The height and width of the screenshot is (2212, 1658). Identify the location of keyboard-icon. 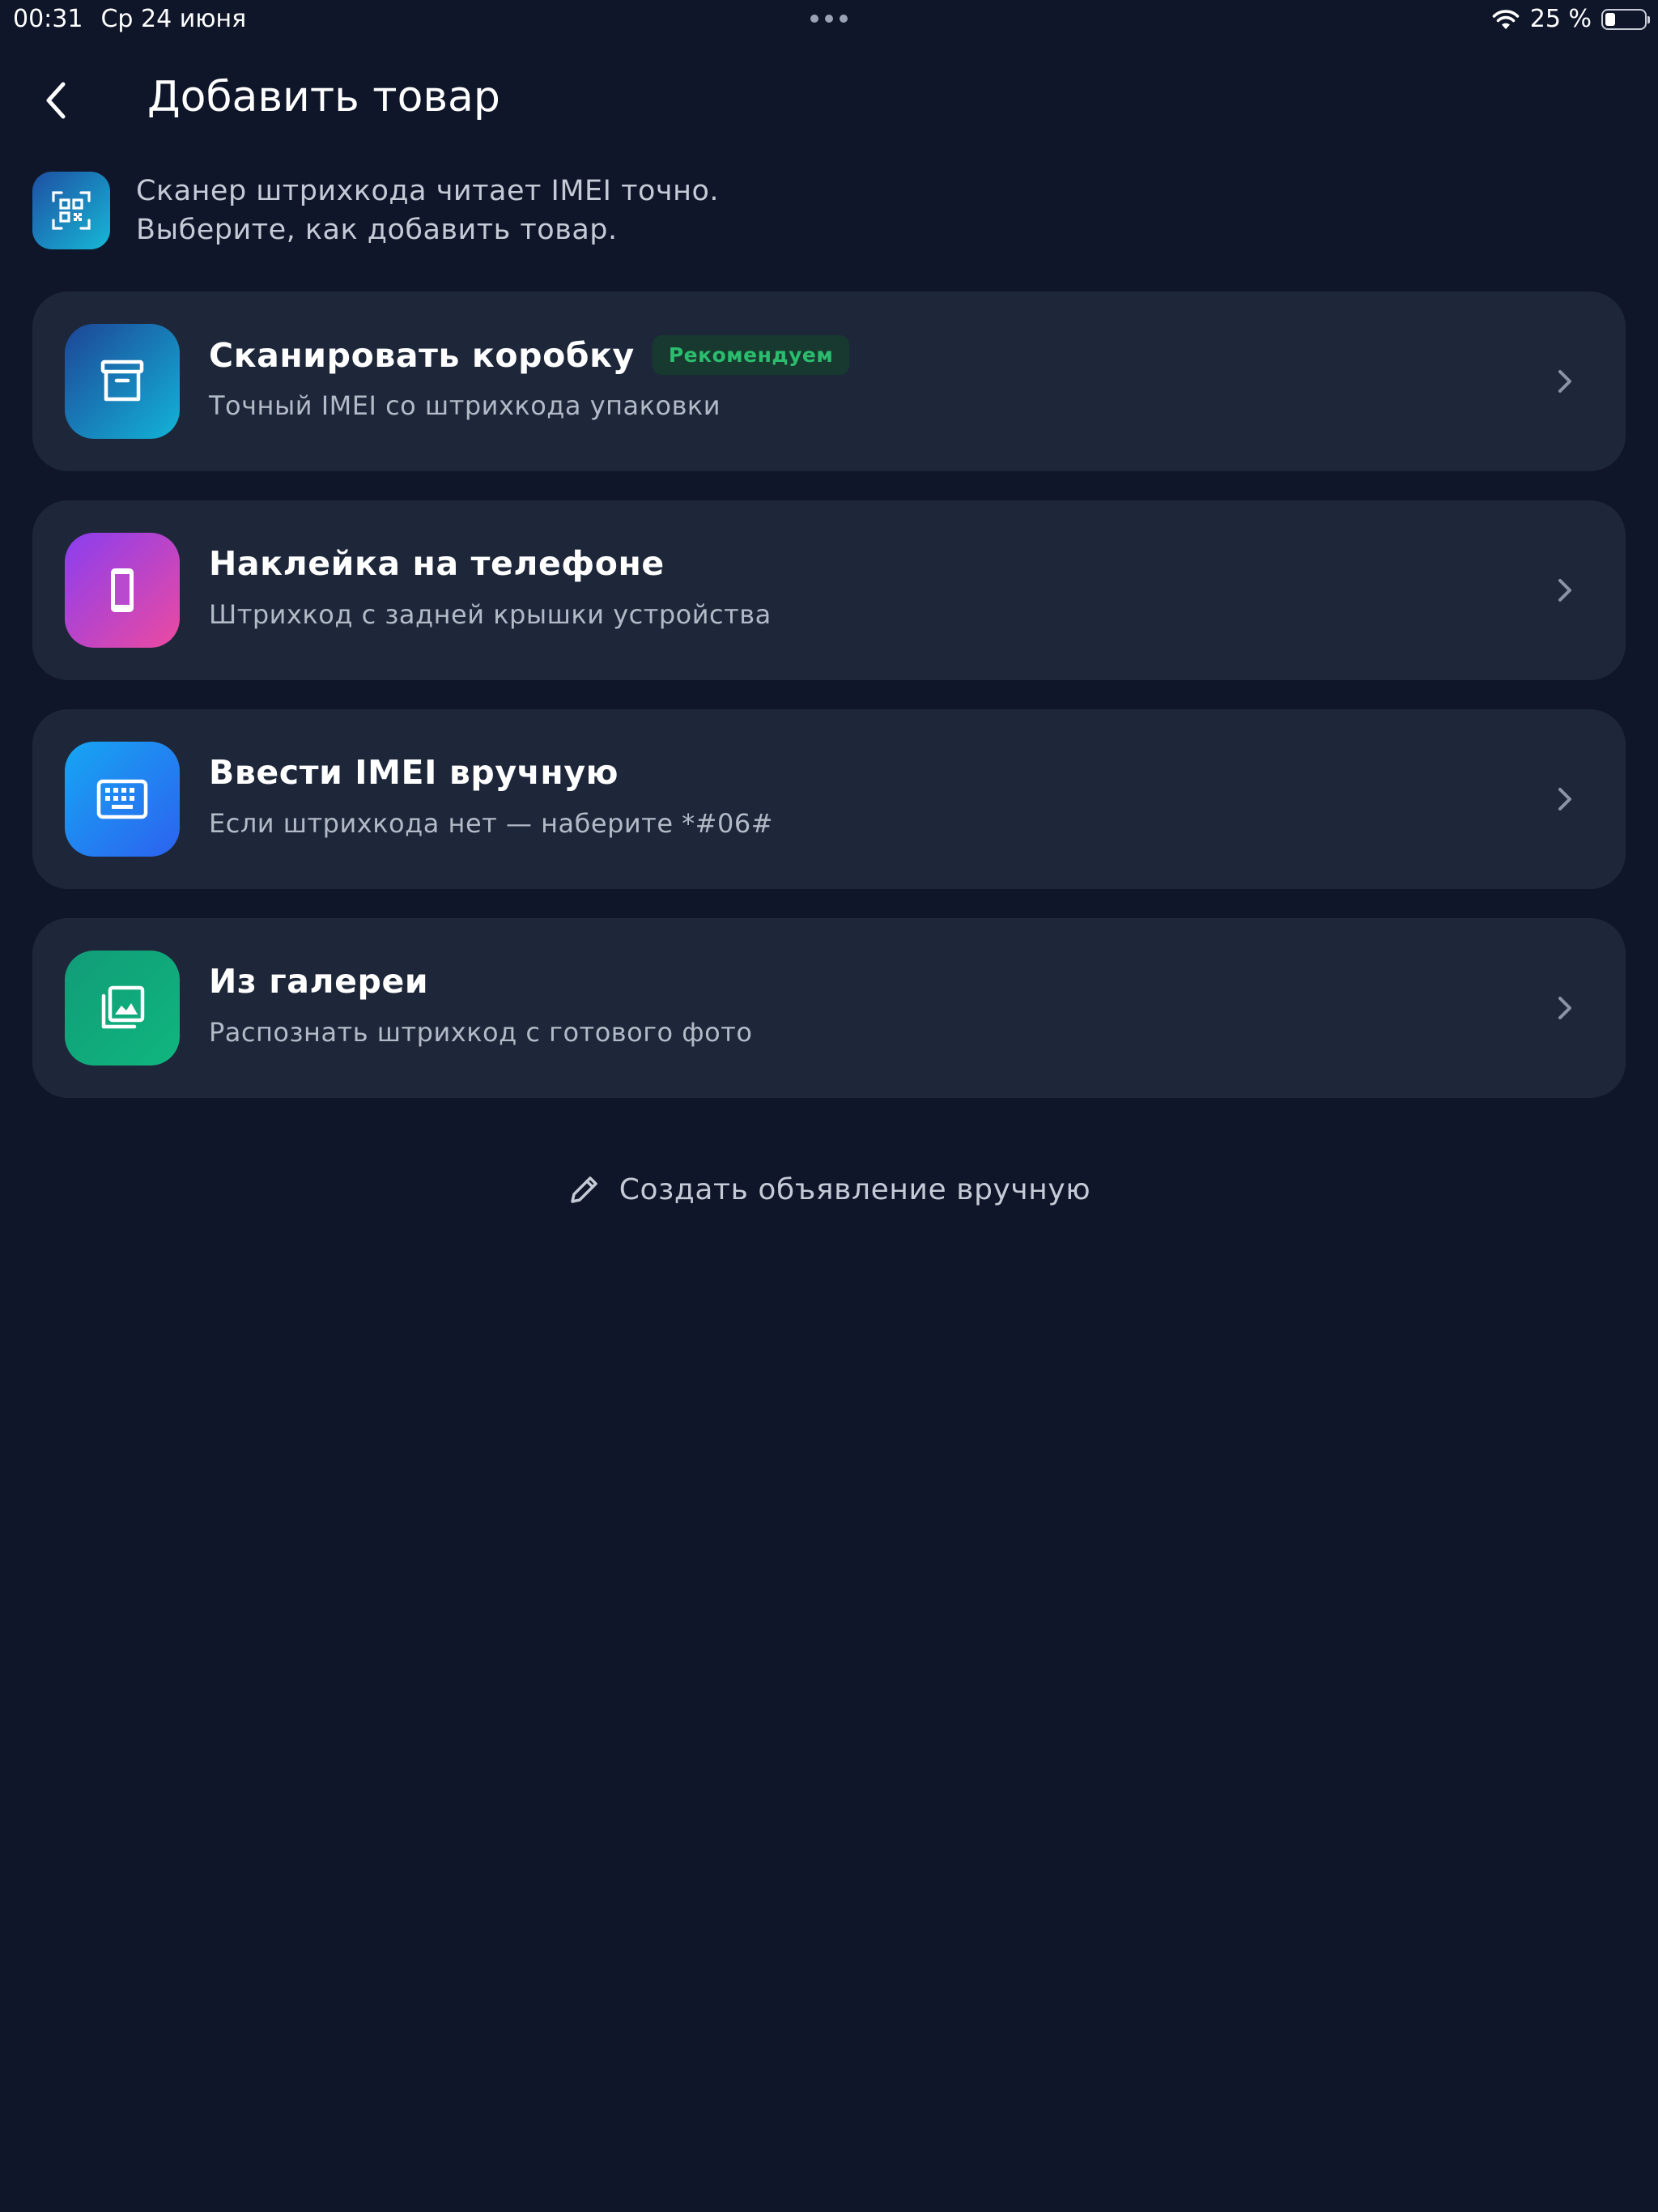
(122, 799).